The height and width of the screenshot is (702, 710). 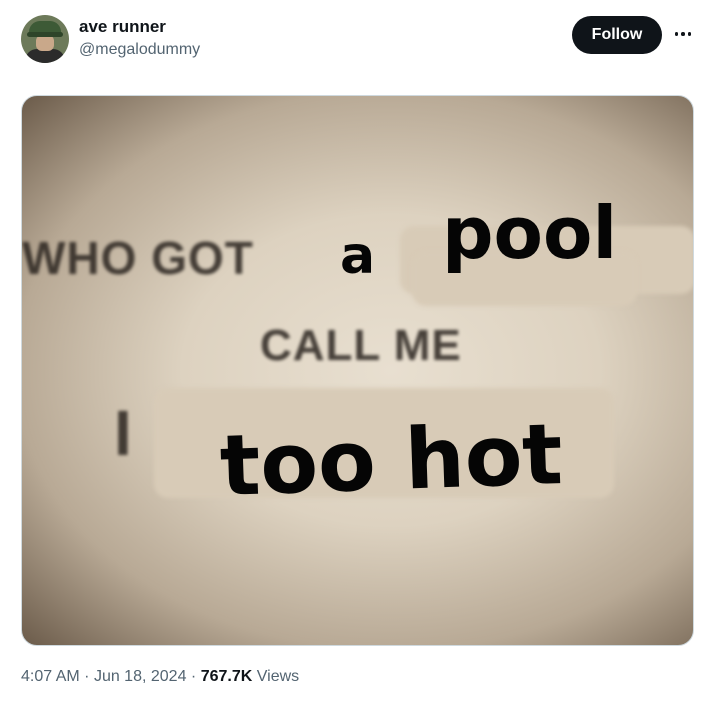 I want to click on views-count: 767.7K, so click(x=226, y=676).